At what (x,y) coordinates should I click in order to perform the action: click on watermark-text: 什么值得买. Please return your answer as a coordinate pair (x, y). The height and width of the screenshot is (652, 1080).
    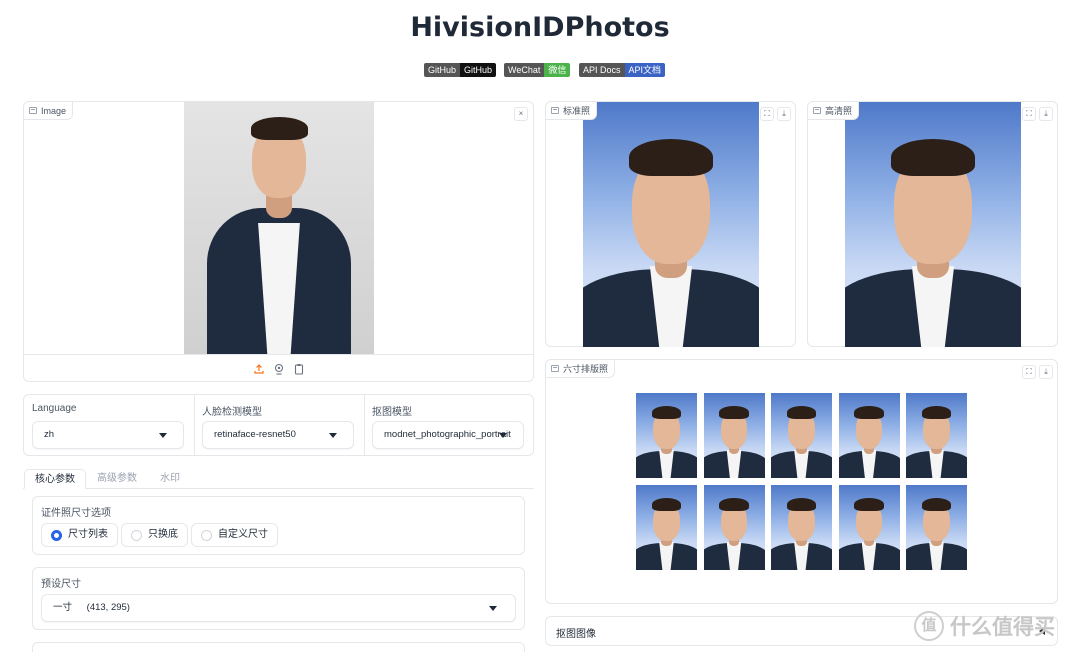
    Looking at the image, I should click on (1002, 627).